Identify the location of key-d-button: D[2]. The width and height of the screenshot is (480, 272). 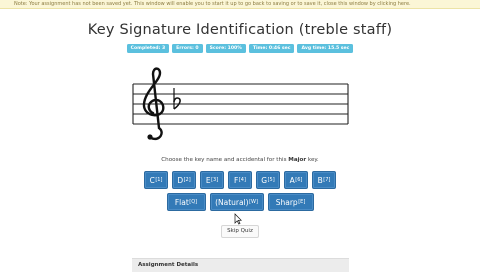
(184, 180).